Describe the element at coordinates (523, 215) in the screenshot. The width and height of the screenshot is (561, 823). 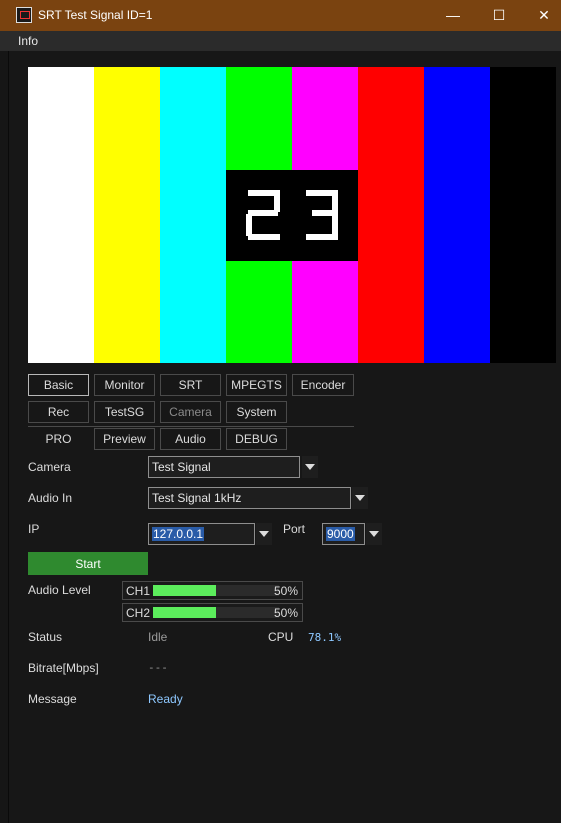
I see `color-bar-black` at that location.